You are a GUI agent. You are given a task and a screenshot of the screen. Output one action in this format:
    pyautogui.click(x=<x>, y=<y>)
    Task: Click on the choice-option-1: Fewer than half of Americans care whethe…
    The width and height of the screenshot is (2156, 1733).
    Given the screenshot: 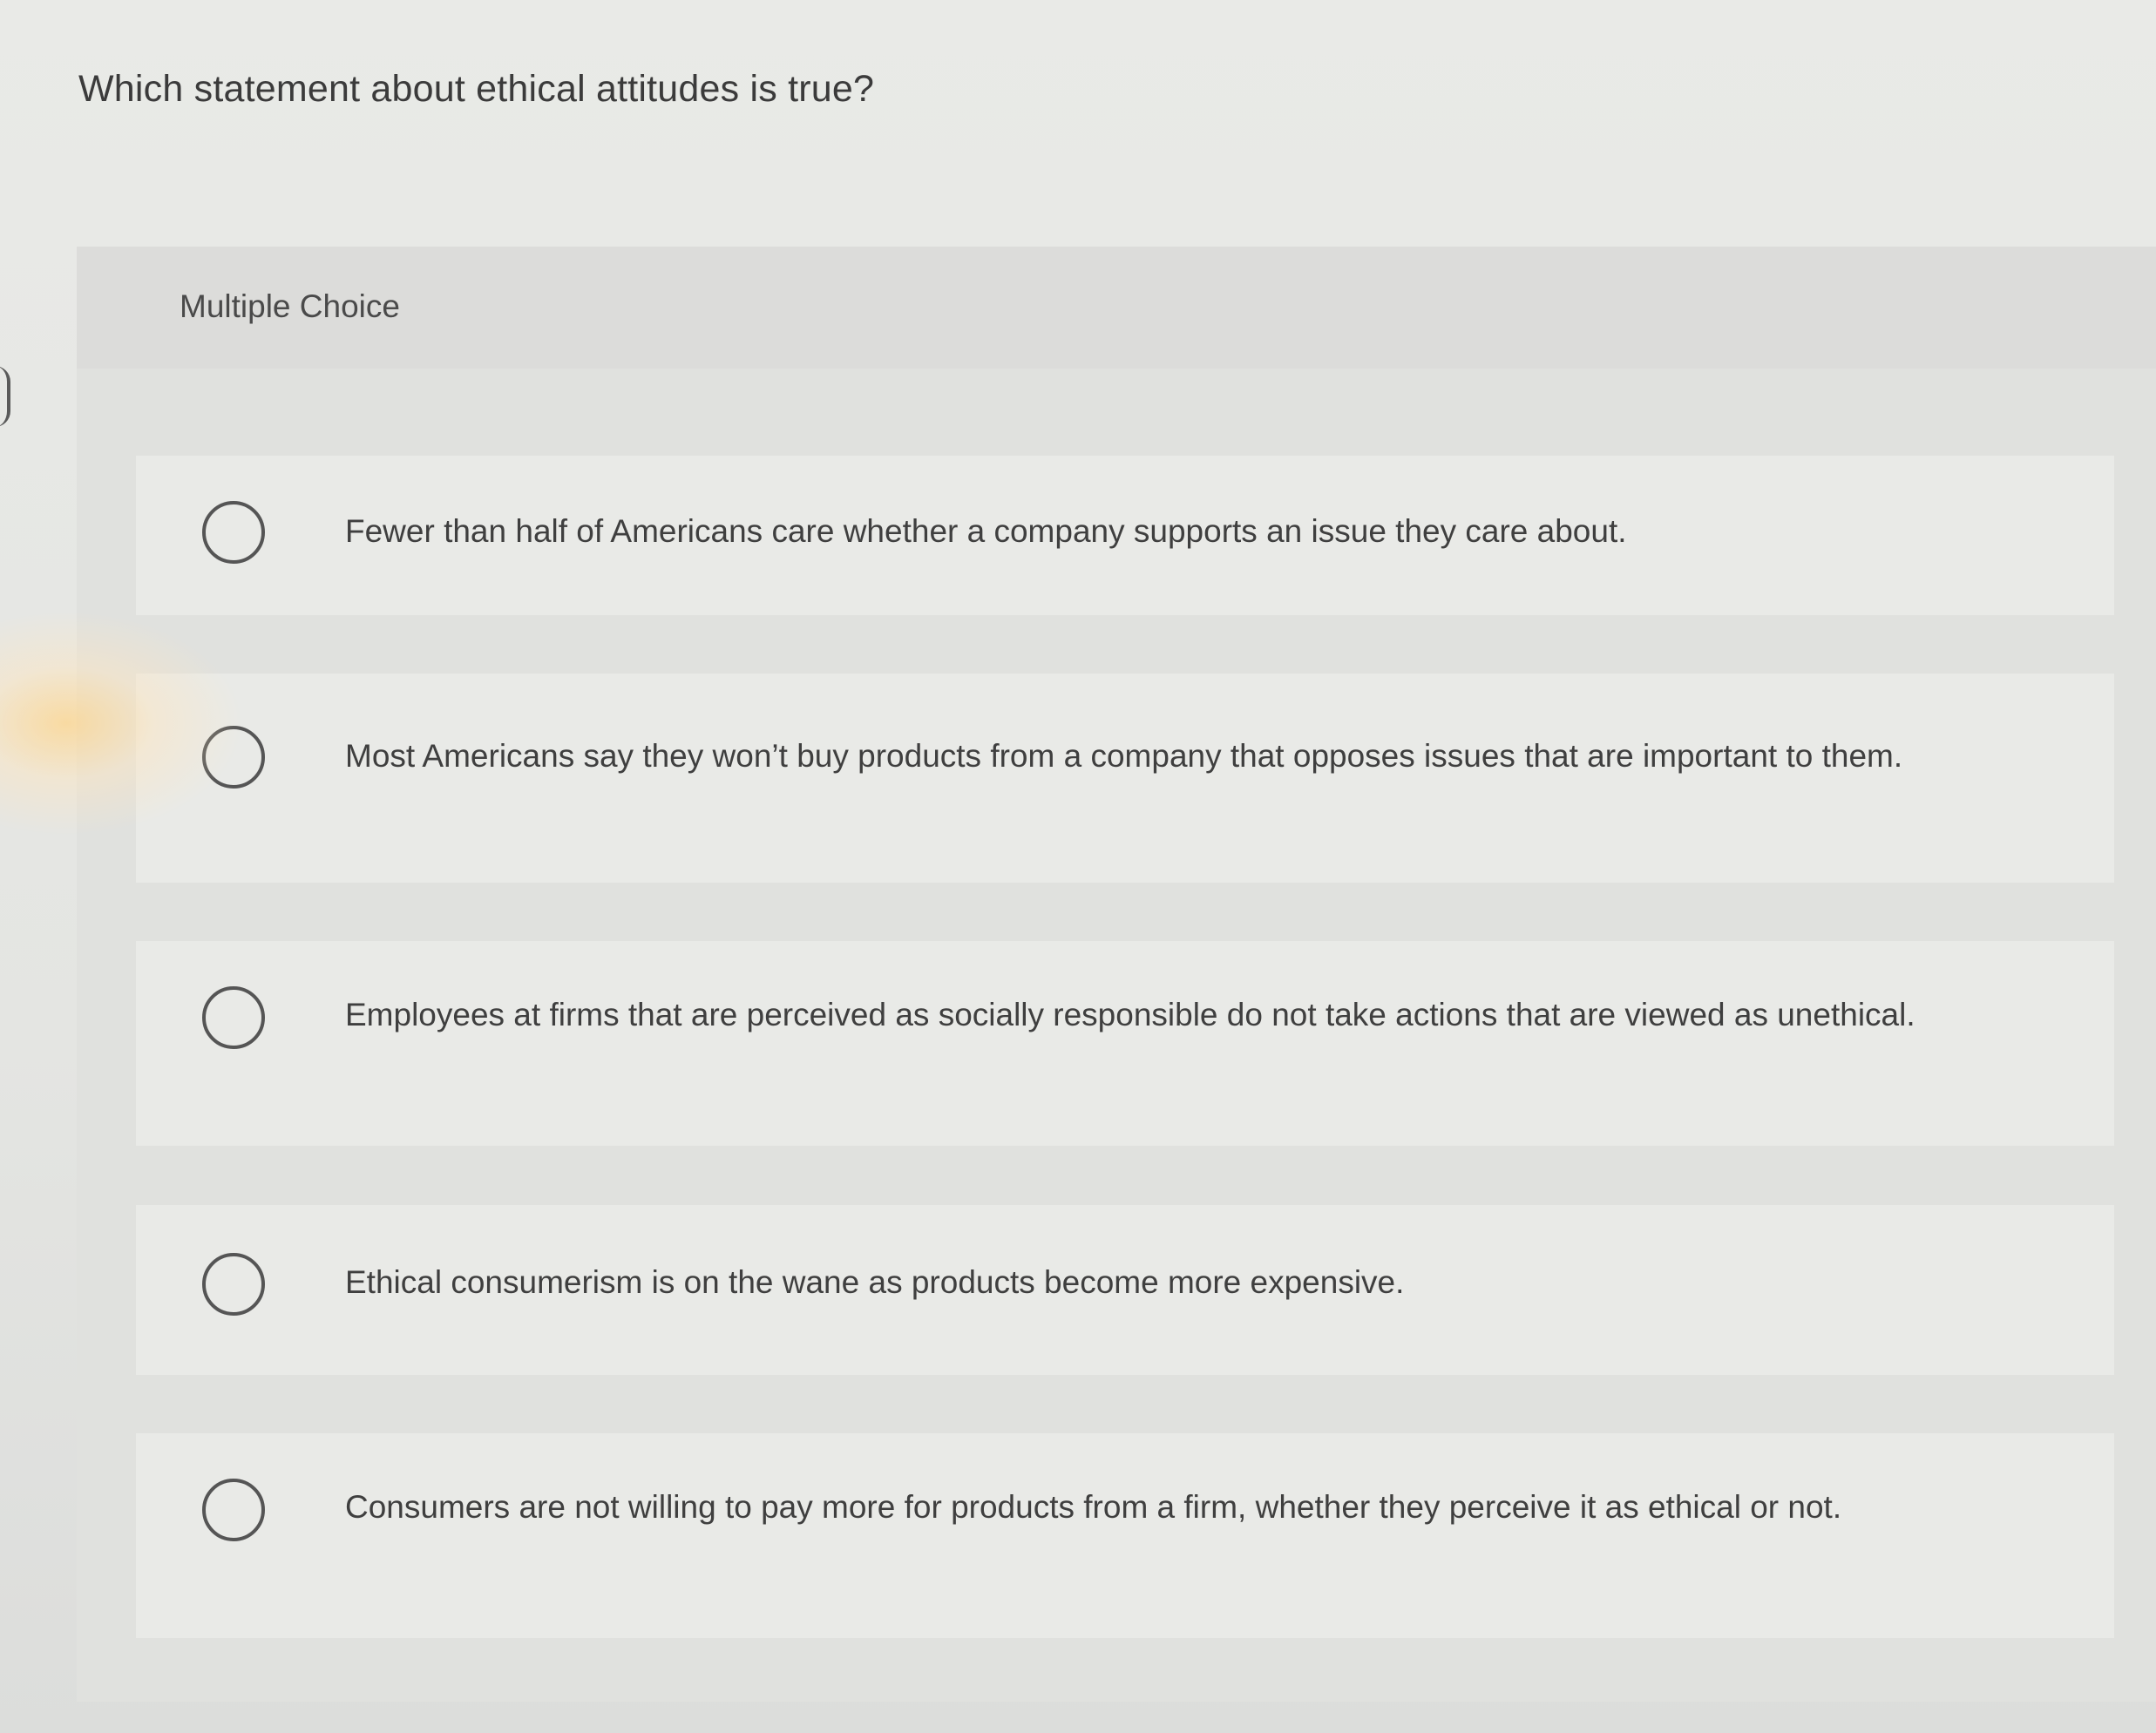 What is the action you would take?
    pyautogui.click(x=1125, y=535)
    